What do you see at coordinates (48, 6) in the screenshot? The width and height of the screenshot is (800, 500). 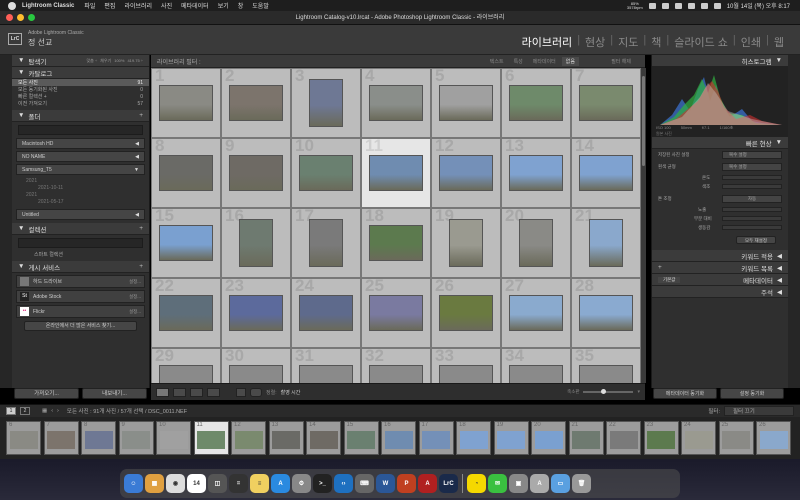 I see `menubar-app-name: Lightroom Classic` at bounding box center [48, 6].